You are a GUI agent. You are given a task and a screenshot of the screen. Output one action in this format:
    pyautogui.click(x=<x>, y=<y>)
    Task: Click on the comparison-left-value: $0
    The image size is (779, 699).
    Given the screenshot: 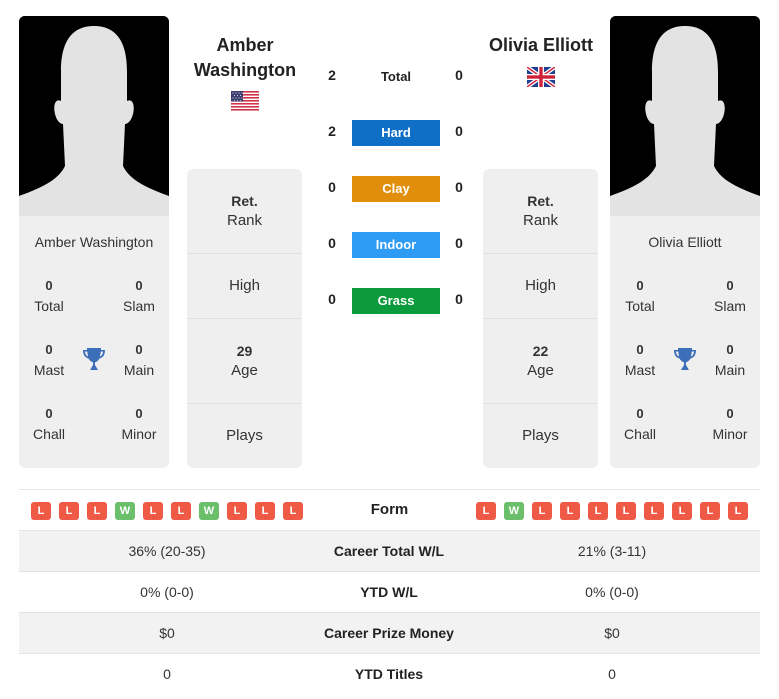 What is the action you would take?
    pyautogui.click(x=167, y=633)
    